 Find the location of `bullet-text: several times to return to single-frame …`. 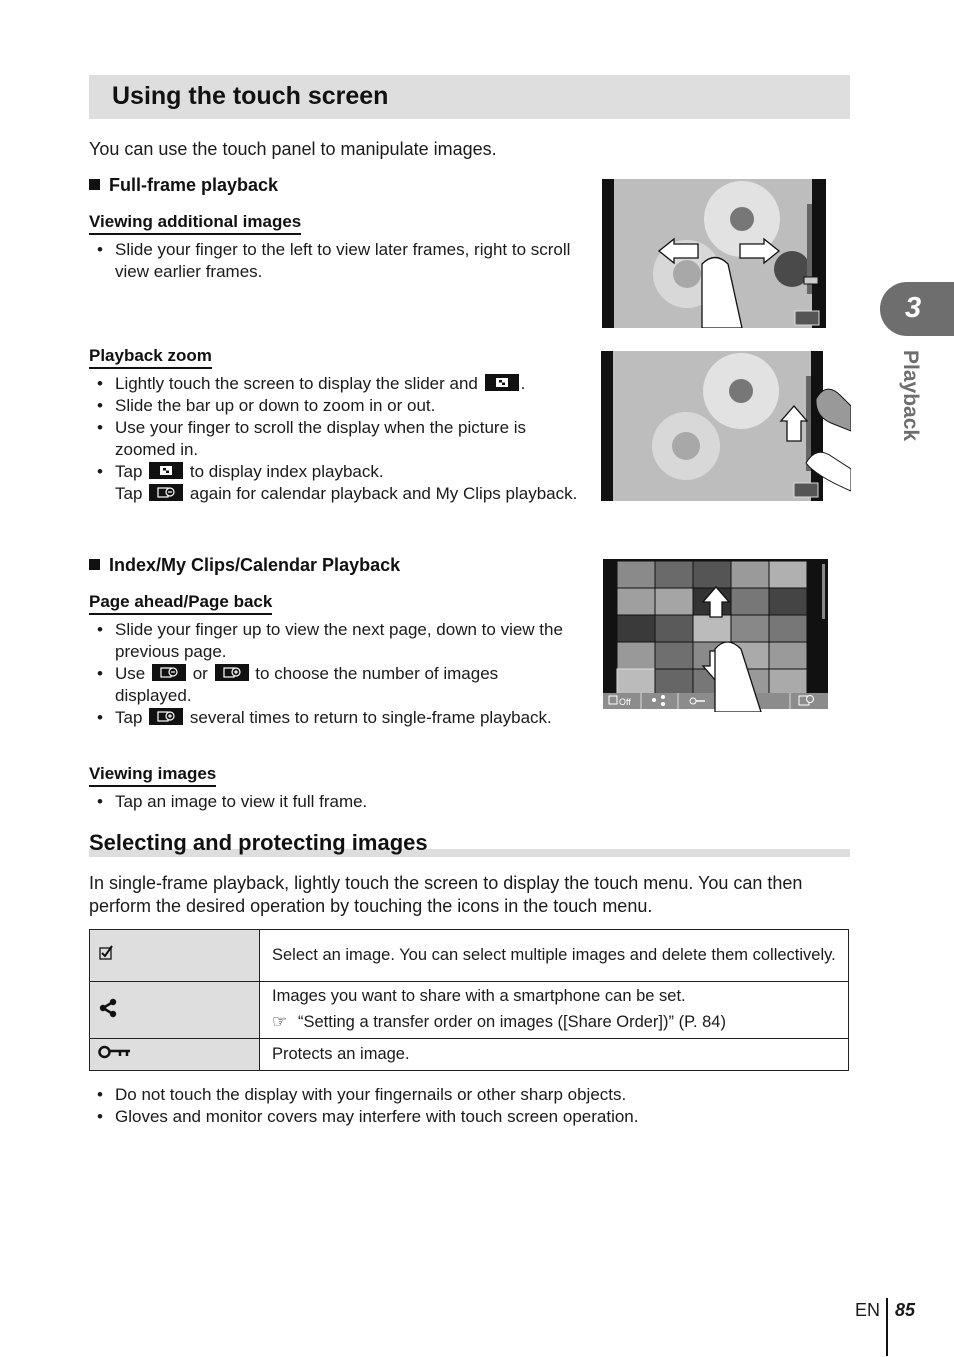

bullet-text: several times to return to single-frame … is located at coordinates (370, 717).